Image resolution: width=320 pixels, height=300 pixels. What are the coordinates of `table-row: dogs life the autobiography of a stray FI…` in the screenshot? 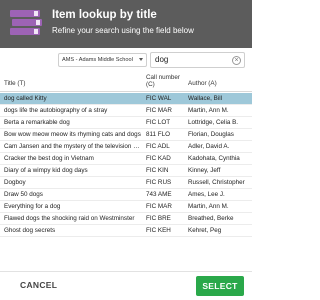 It's located at (126, 111).